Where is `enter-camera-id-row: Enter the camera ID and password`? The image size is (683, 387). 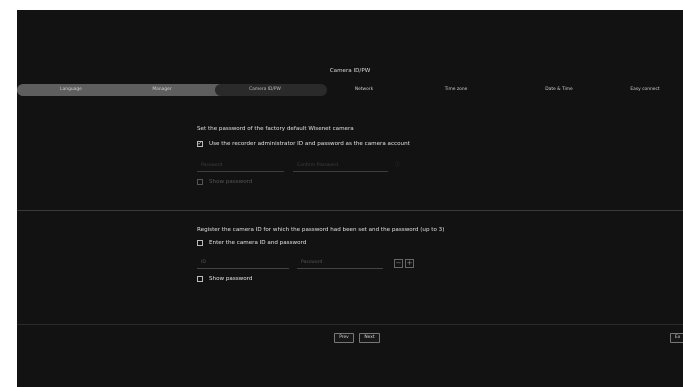
enter-camera-id-row: Enter the camera ID and password is located at coordinates (251, 243).